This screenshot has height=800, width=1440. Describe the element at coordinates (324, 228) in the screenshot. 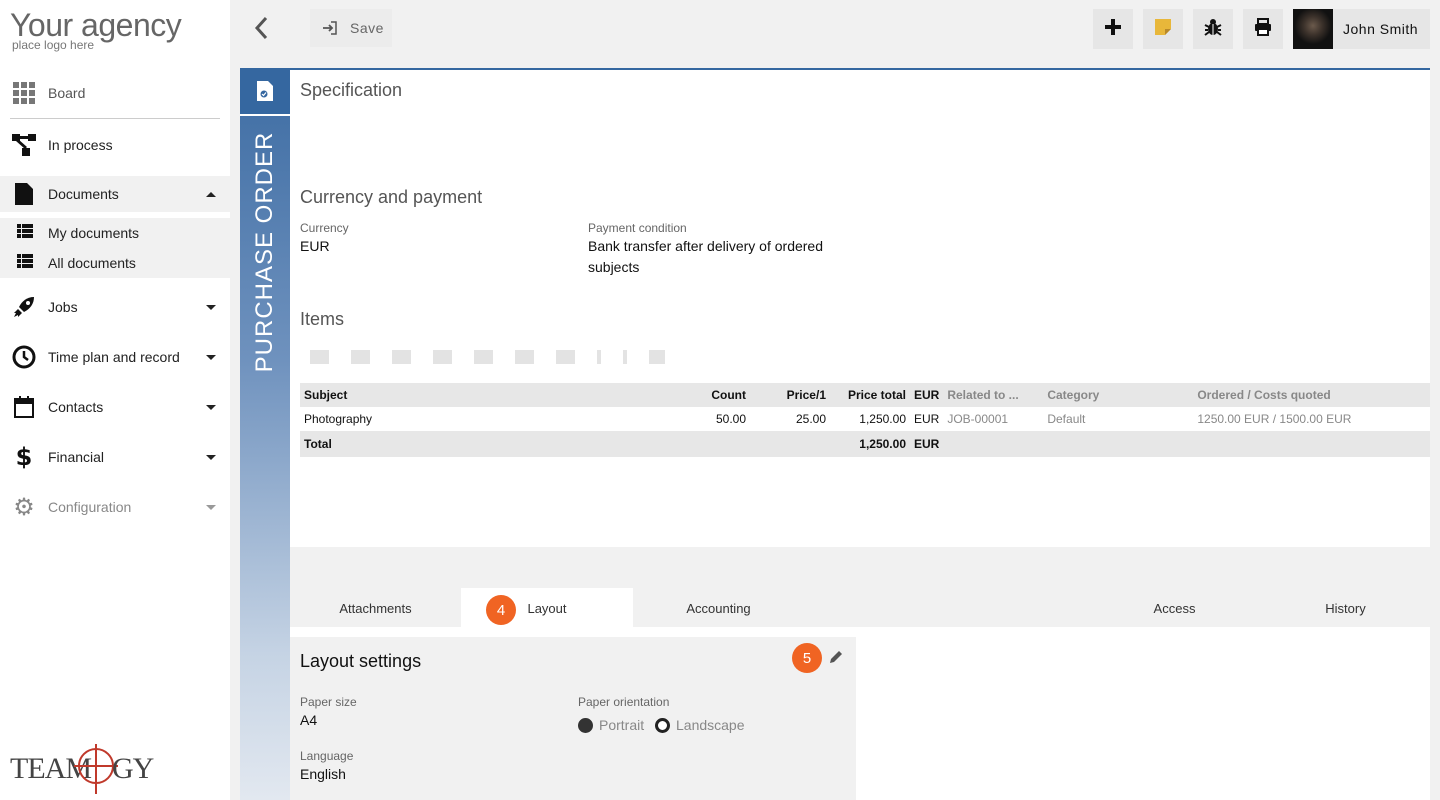

I see `currency-label: Currency` at that location.